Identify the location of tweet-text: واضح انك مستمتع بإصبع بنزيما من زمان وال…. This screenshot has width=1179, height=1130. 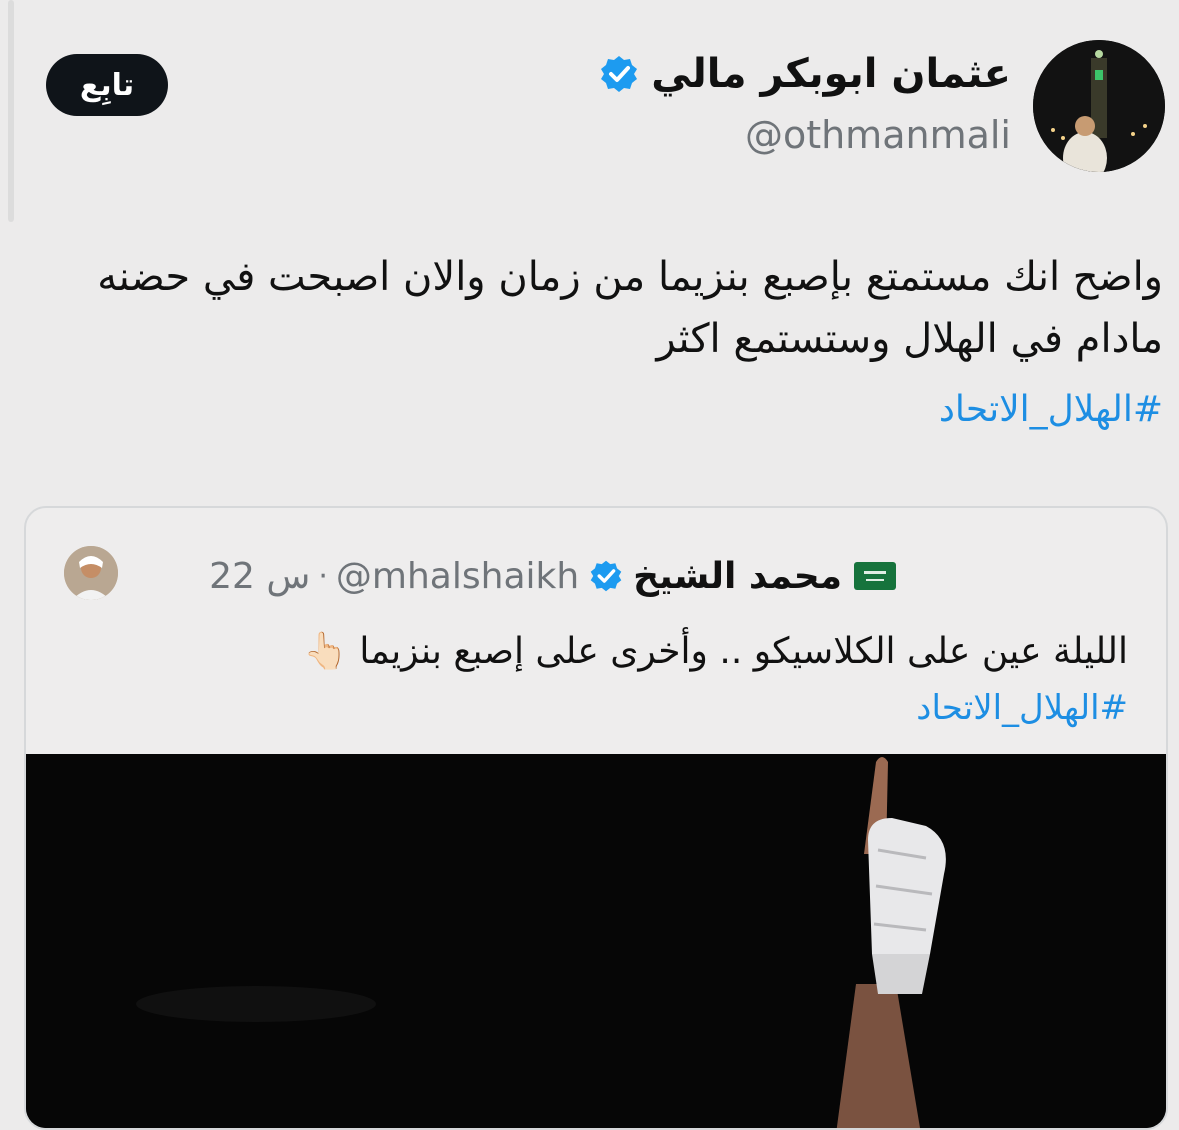
(630, 308).